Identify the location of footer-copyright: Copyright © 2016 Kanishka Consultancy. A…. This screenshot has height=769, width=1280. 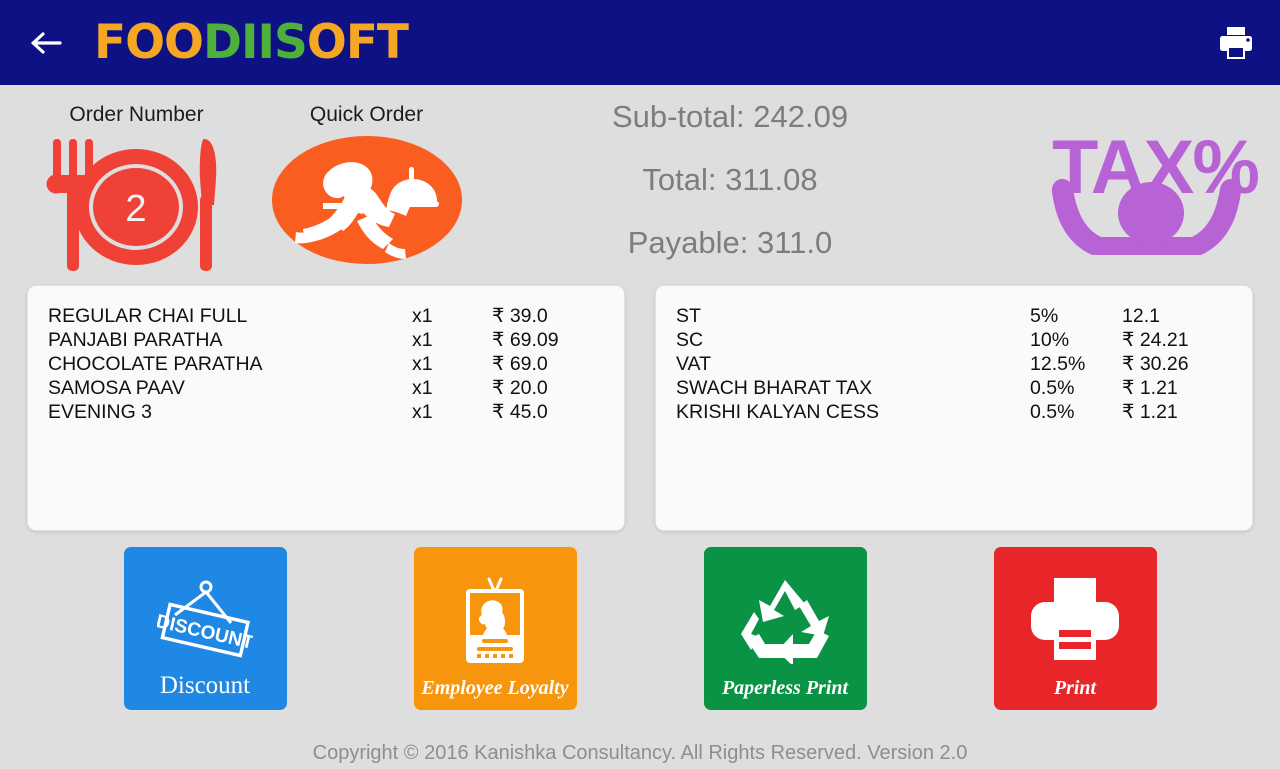
(640, 753).